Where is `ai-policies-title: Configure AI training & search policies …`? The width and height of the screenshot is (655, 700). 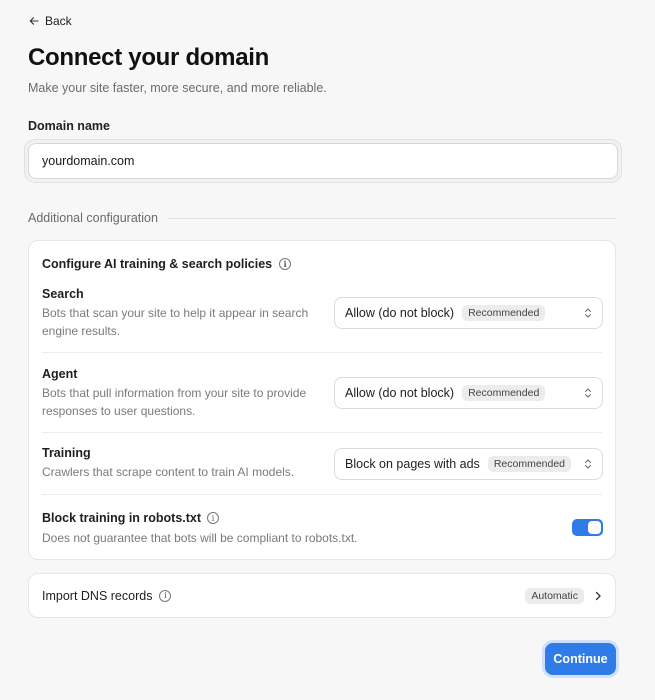 ai-policies-title: Configure AI training & search policies … is located at coordinates (167, 264).